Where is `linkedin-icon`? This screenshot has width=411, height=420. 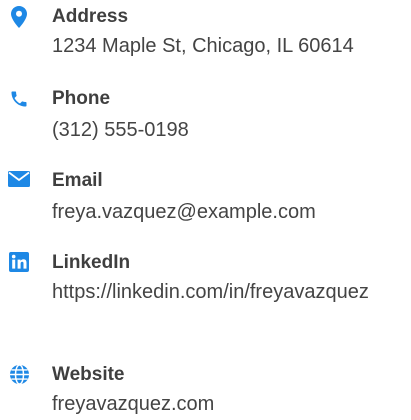 linkedin-icon is located at coordinates (19, 262).